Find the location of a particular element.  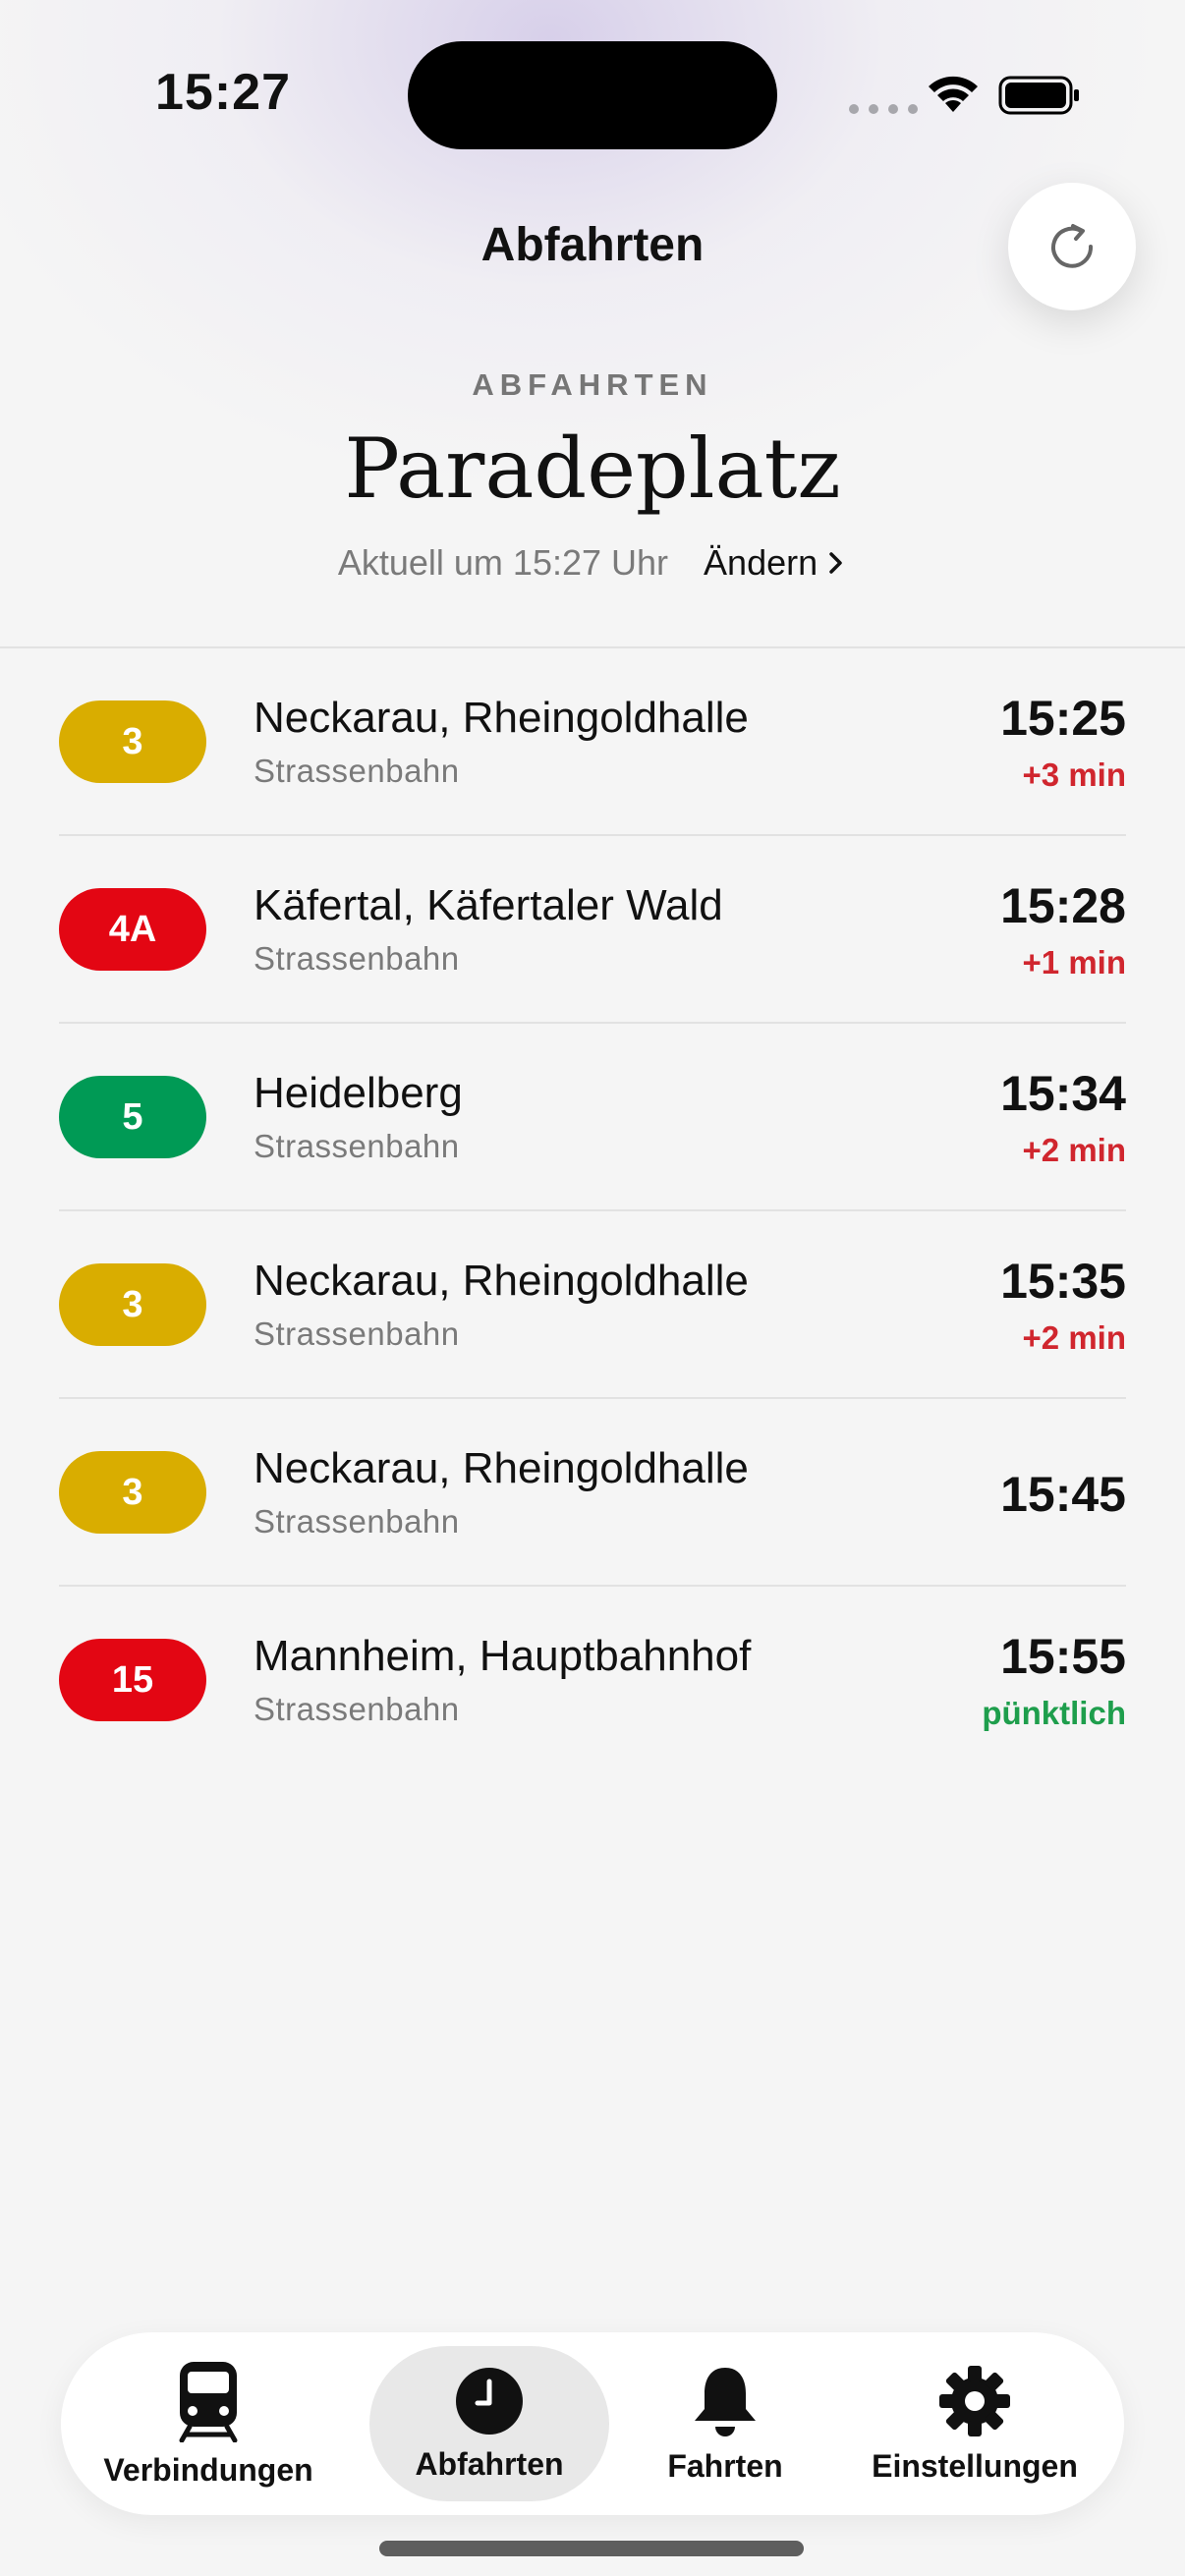

wifi-icon is located at coordinates (954, 94).